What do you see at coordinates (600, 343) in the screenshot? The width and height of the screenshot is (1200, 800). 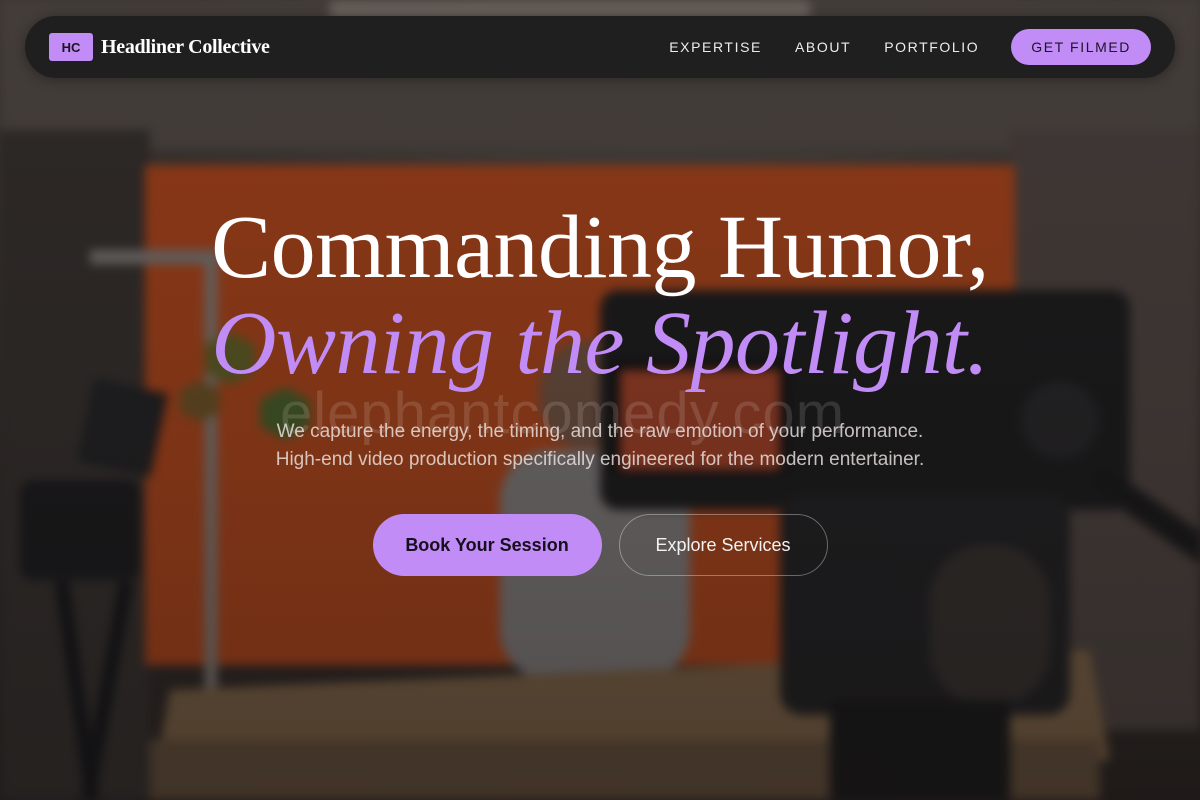 I see `hero-title-line-2: Owning the Spotlight.` at bounding box center [600, 343].